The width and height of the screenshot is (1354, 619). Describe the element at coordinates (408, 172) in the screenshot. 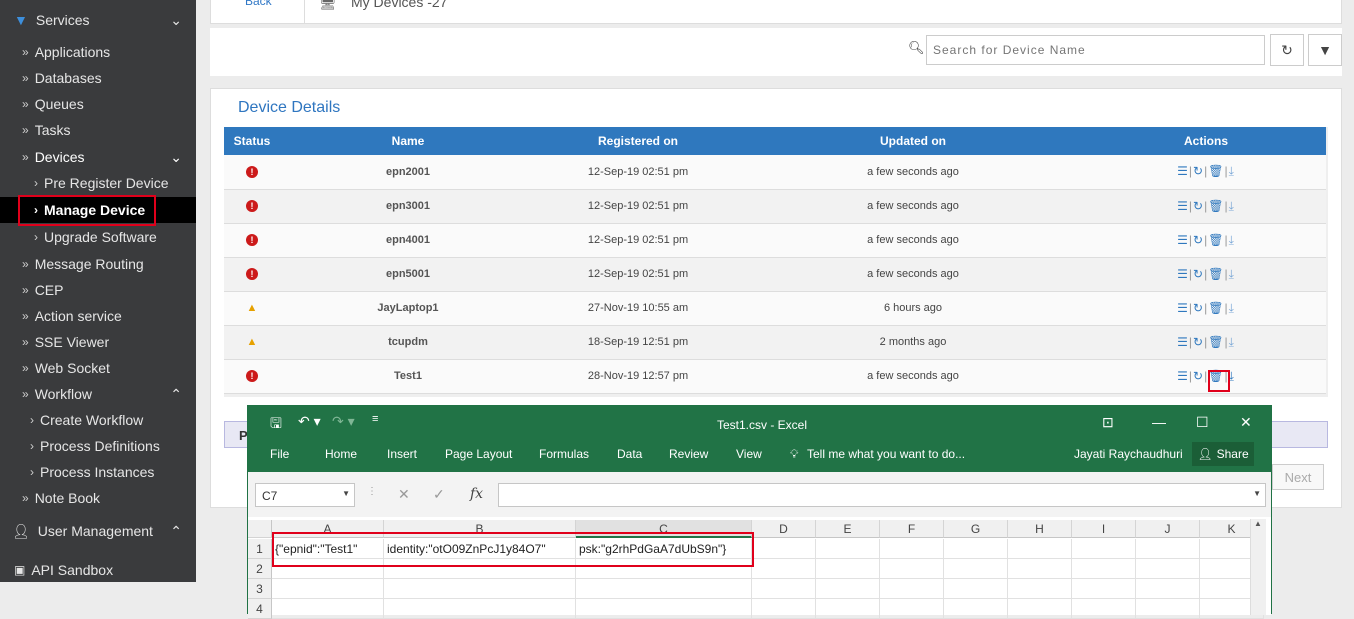

I see `device-name: epn2001` at that location.